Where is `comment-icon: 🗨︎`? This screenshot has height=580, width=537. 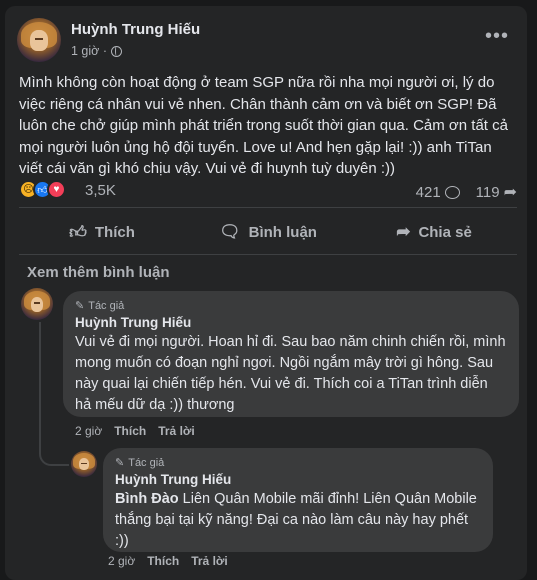
comment-icon: 🗨︎ is located at coordinates (230, 231).